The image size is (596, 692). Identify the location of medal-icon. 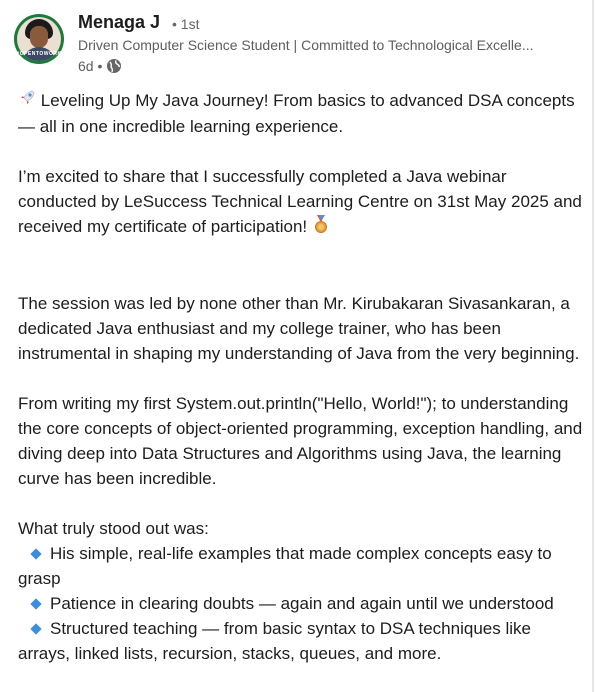
(321, 227).